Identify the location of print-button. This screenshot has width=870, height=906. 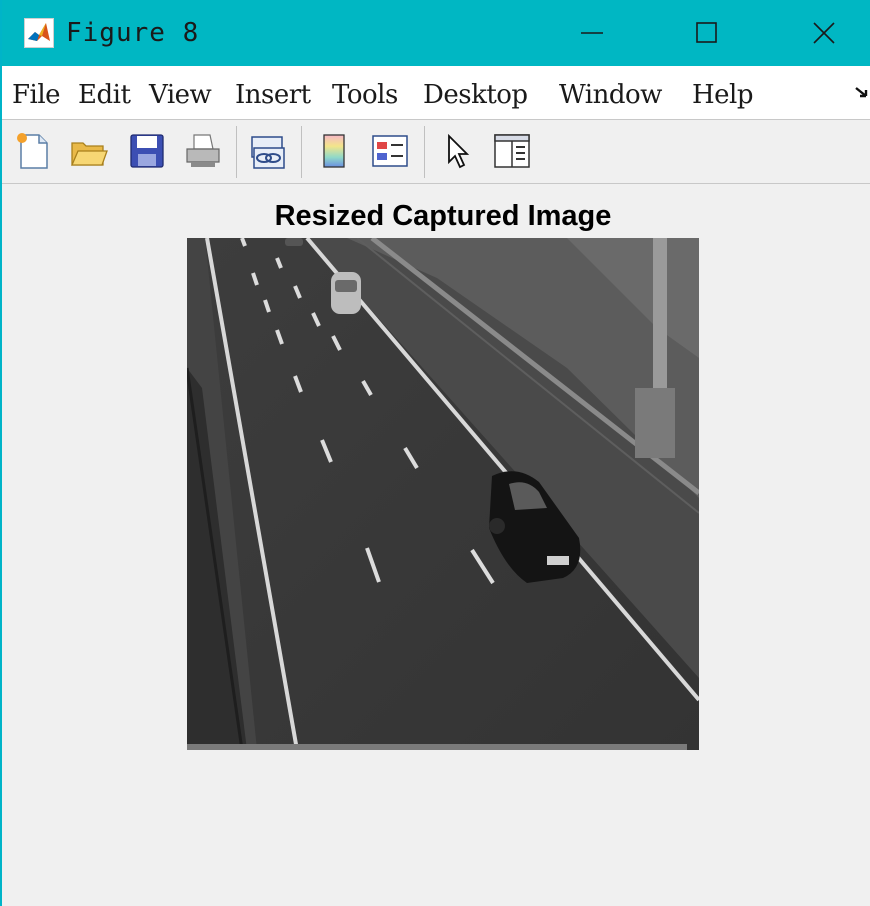
(203, 151).